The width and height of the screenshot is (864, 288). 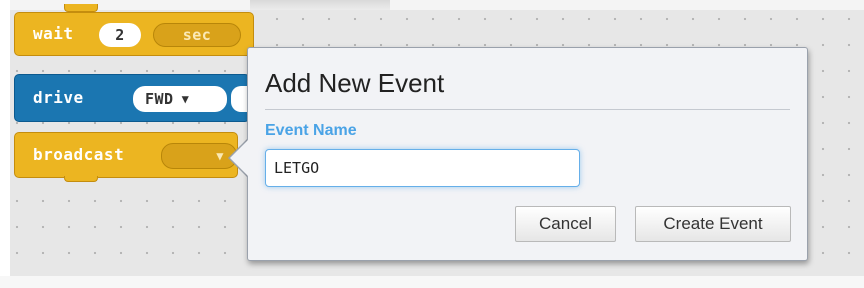 What do you see at coordinates (713, 224) in the screenshot?
I see `create-event-button: Create Event` at bounding box center [713, 224].